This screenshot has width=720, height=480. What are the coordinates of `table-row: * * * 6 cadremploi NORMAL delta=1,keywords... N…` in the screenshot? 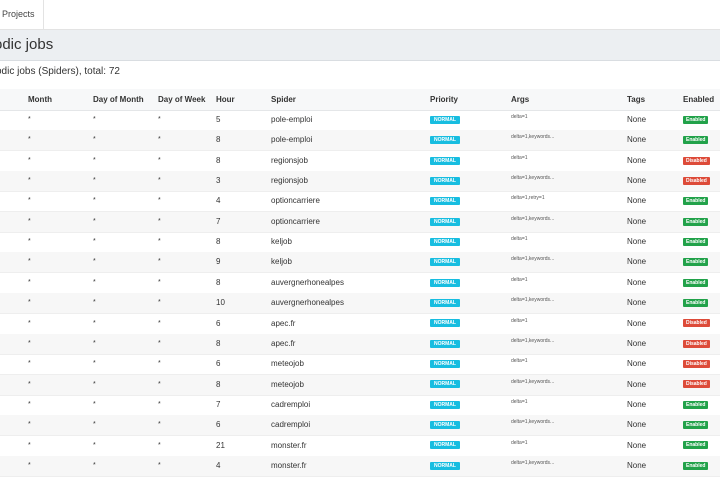 It's located at (360, 426).